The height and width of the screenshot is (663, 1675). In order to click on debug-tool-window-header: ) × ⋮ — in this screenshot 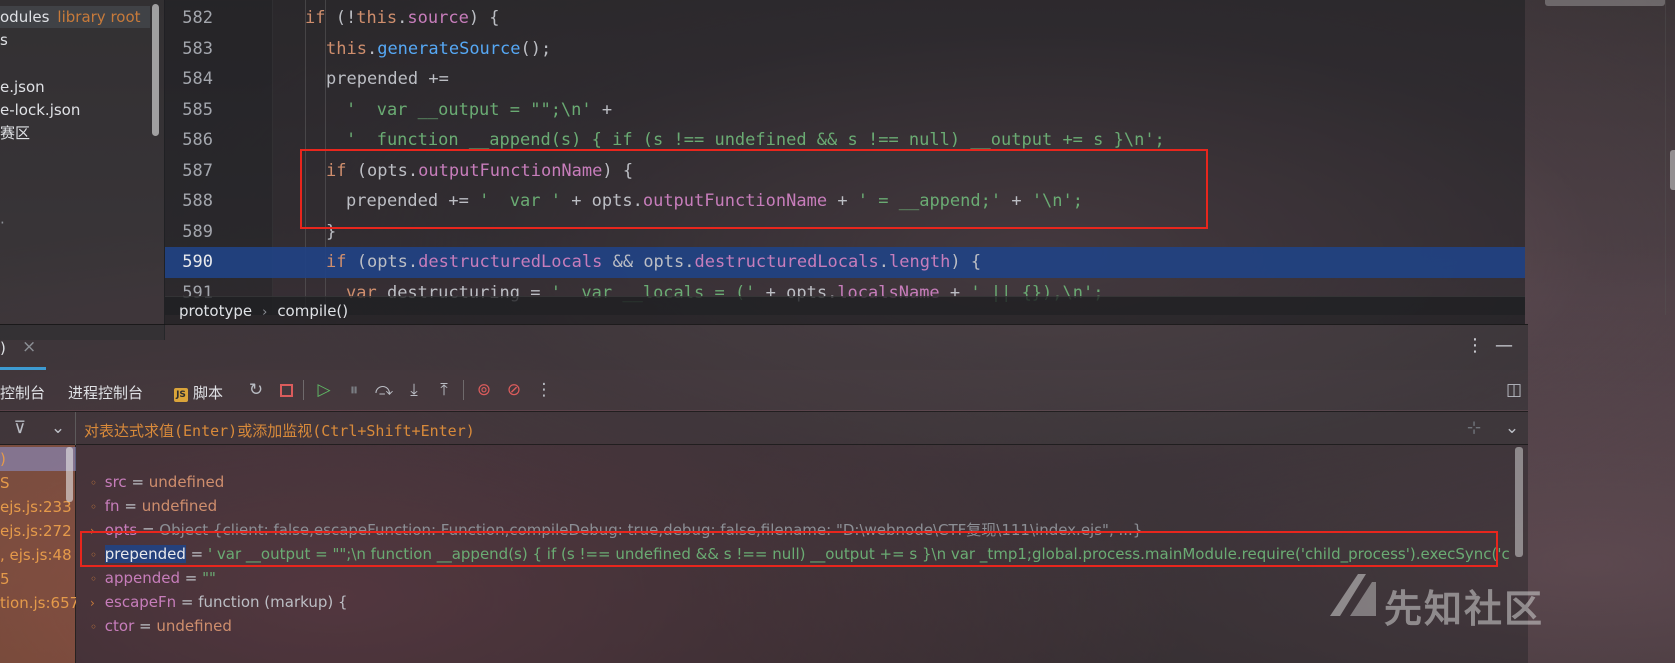, I will do `click(764, 347)`.